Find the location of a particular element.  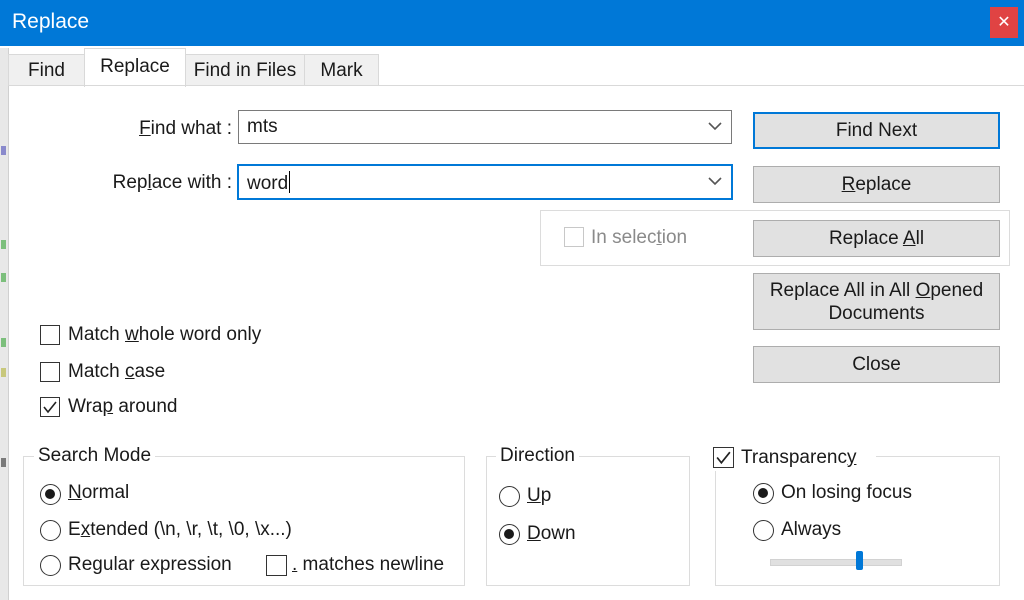

wrap-around-checkbox is located at coordinates (50, 407).